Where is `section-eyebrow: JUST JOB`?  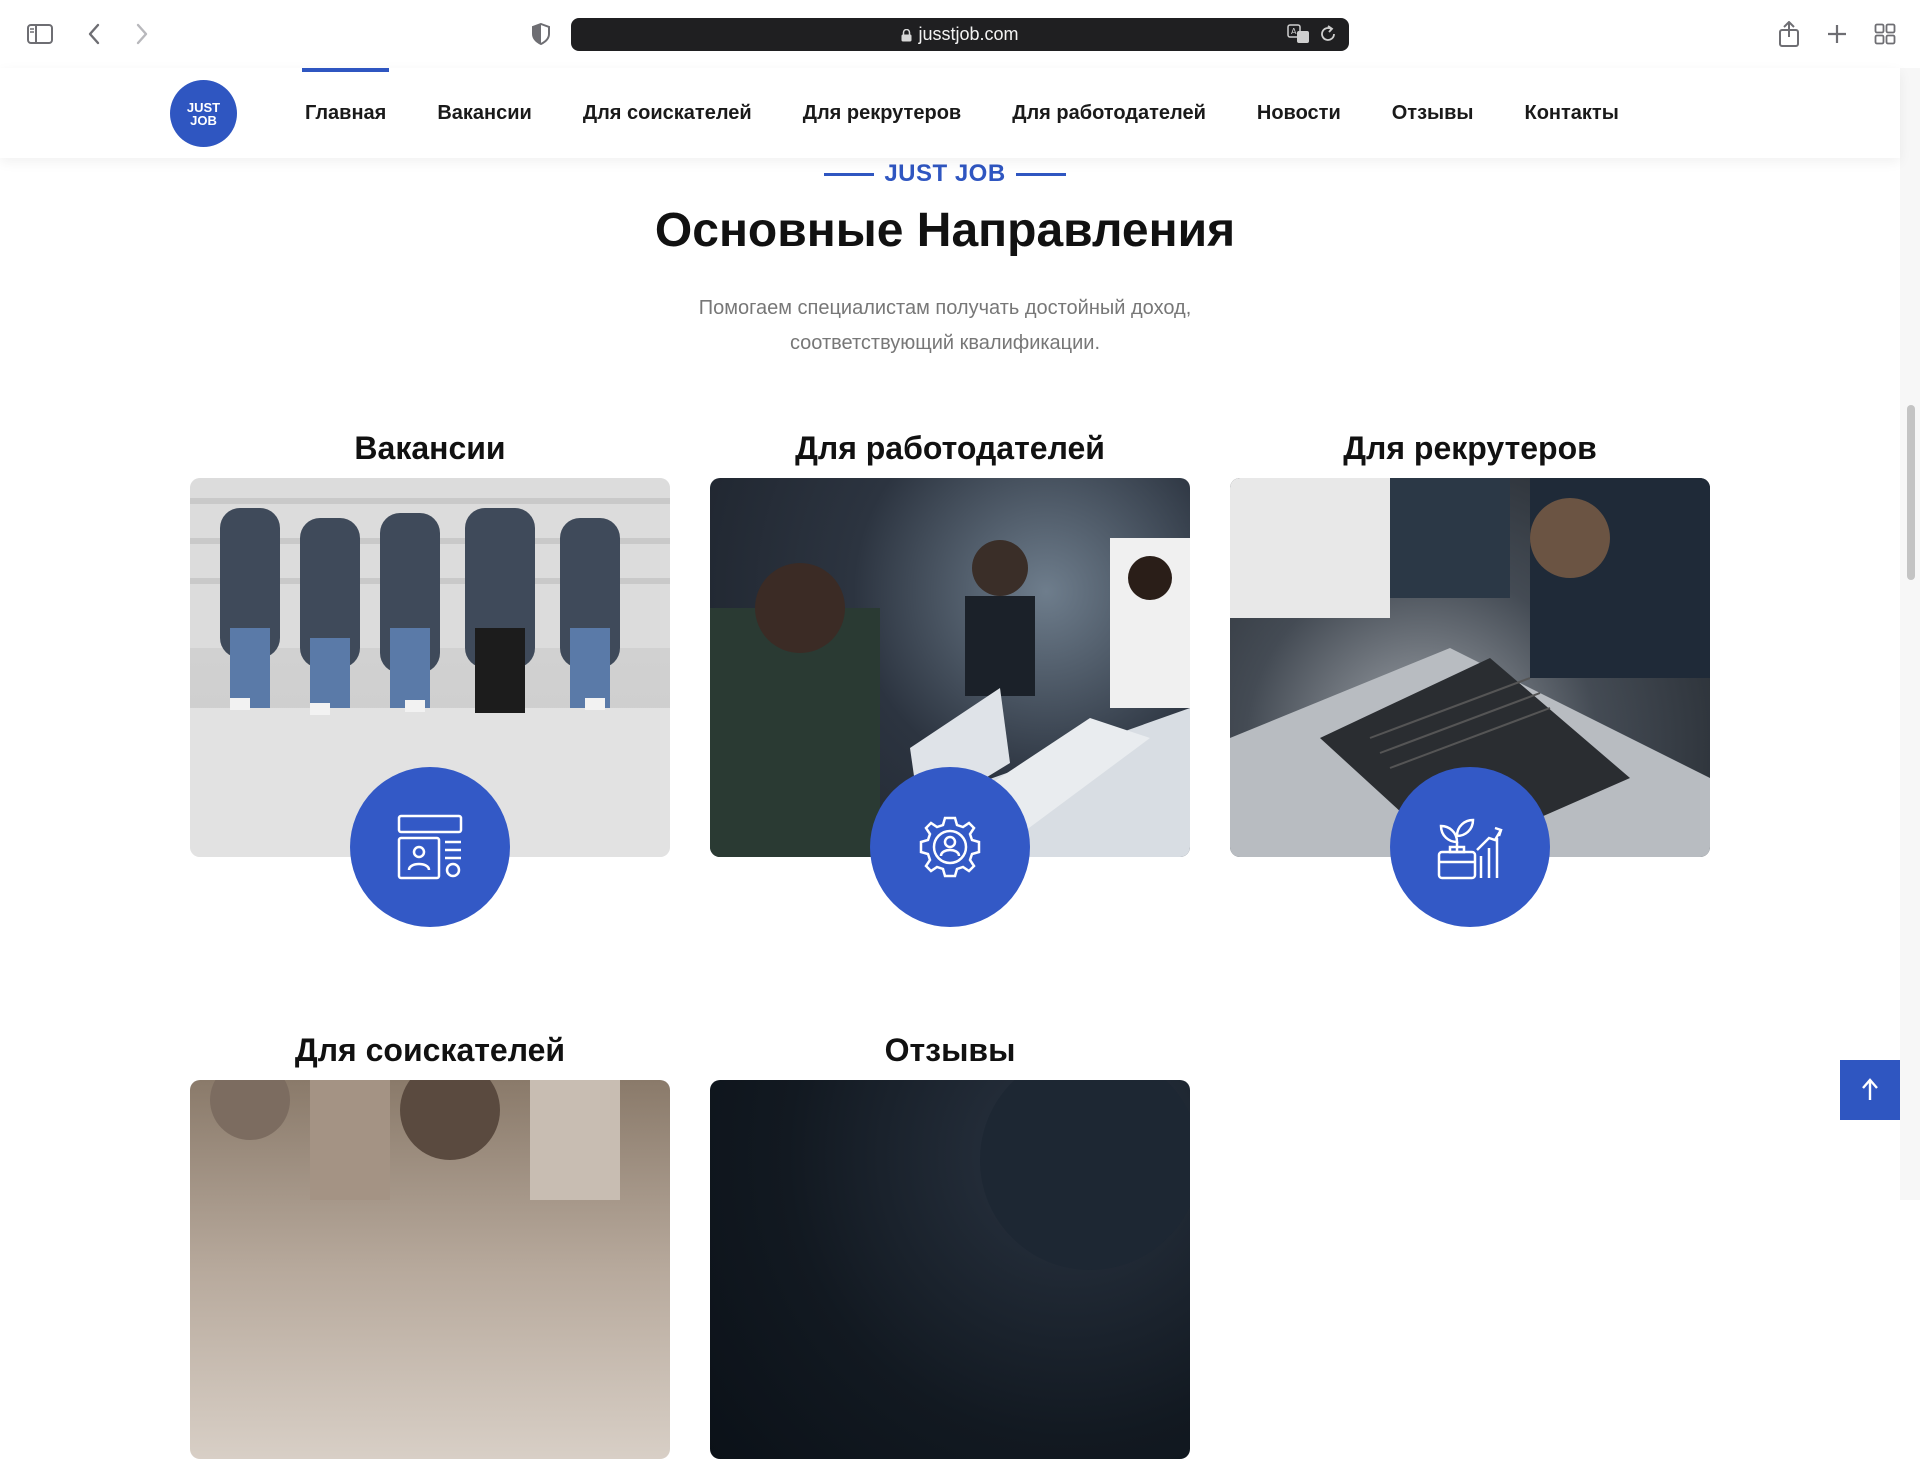
section-eyebrow: JUST JOB is located at coordinates (945, 174).